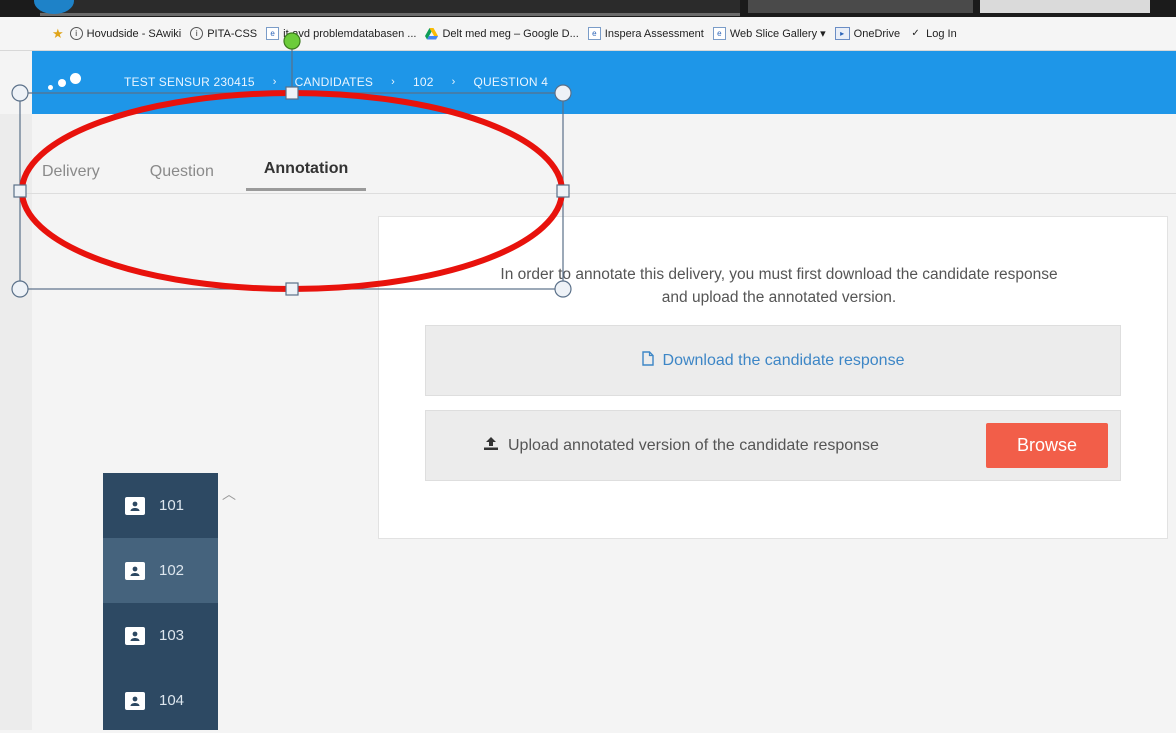 This screenshot has width=1176, height=733. Describe the element at coordinates (491, 445) in the screenshot. I see `upload-icon` at that location.